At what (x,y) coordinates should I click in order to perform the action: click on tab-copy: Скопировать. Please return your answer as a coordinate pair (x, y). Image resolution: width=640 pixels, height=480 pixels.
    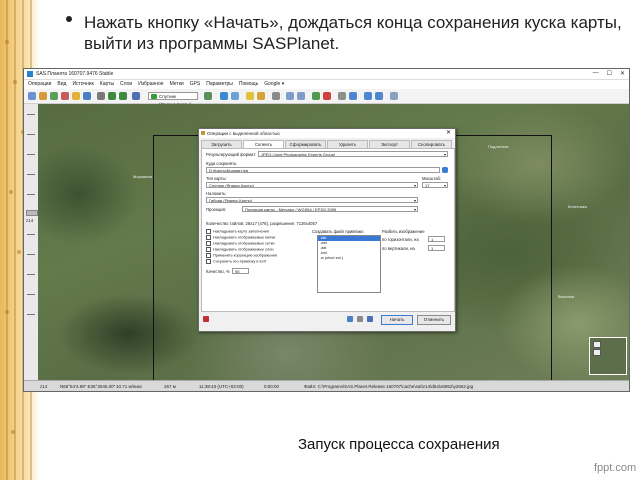
    Looking at the image, I should click on (431, 144).